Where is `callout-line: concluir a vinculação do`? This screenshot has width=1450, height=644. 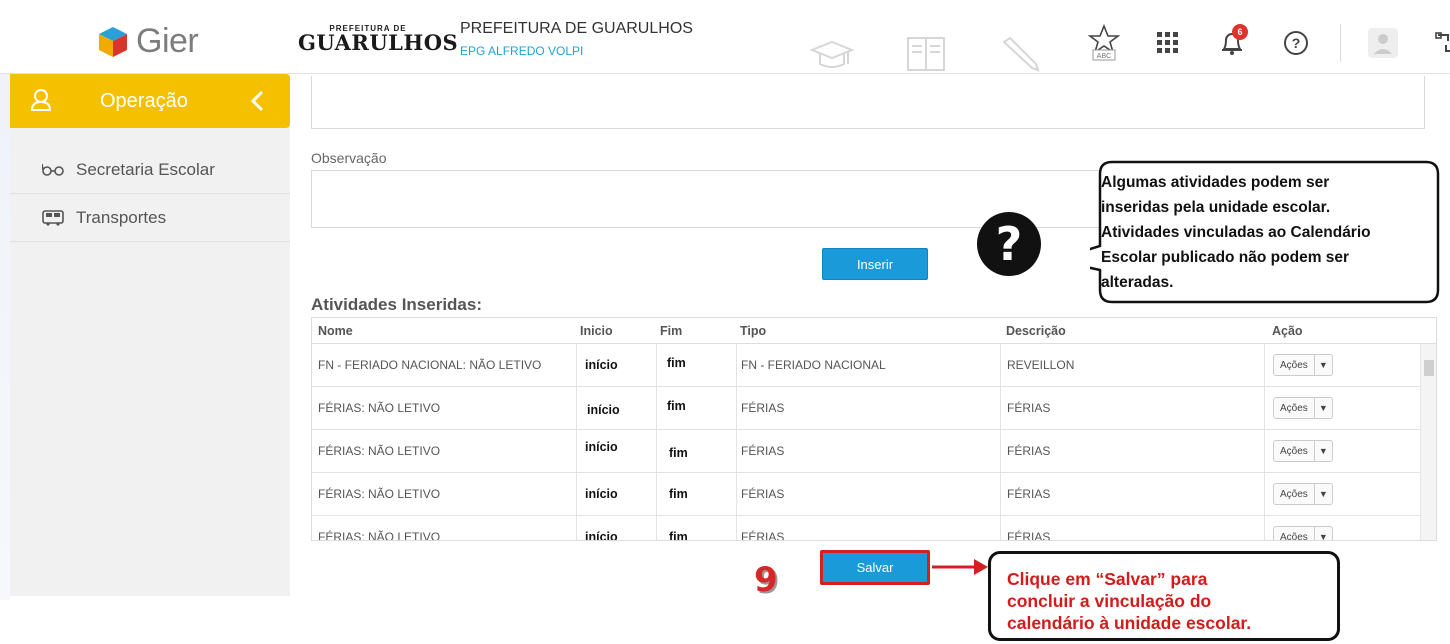 callout-line: concluir a vinculação do is located at coordinates (1109, 601).